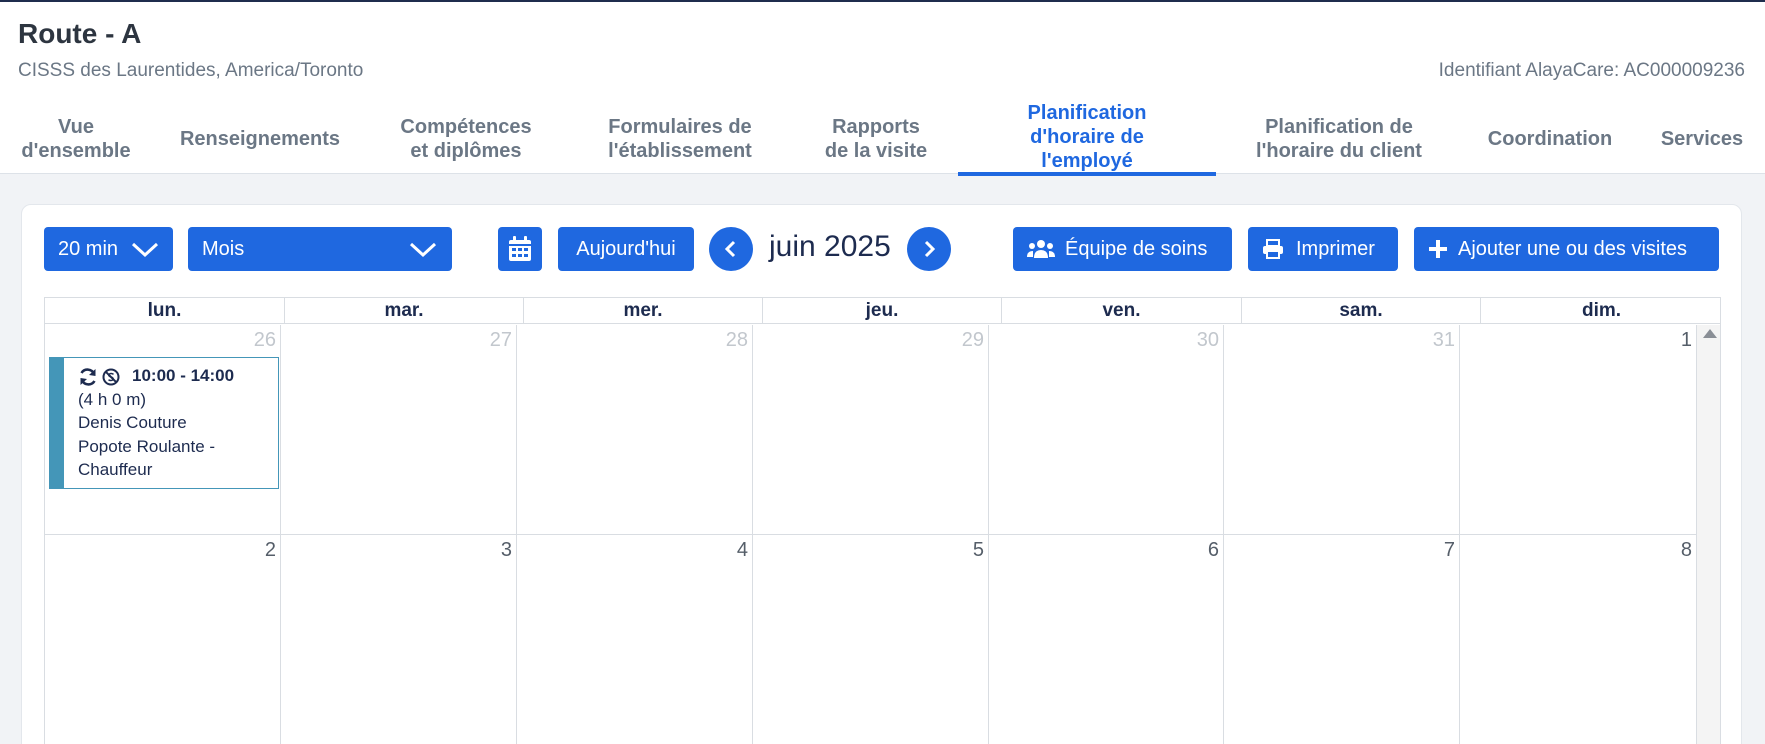 The image size is (1765, 744). What do you see at coordinates (742, 550) in the screenshot?
I see `day-number: 4` at bounding box center [742, 550].